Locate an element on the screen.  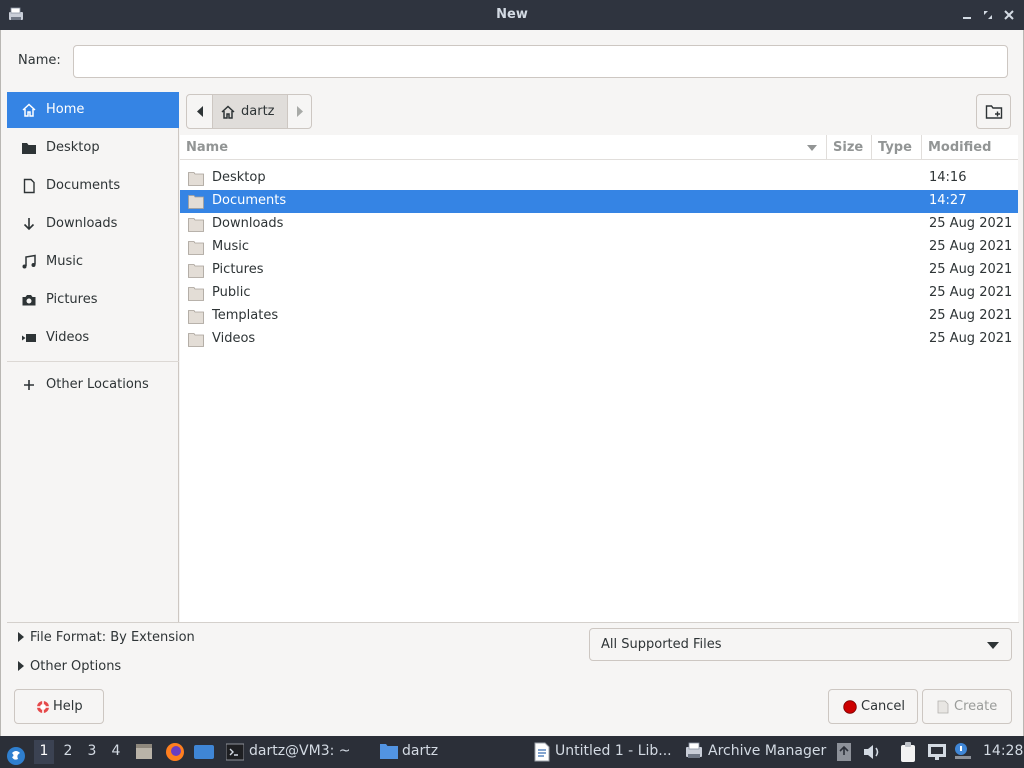
workspace-label: 3 is located at coordinates (92, 751).